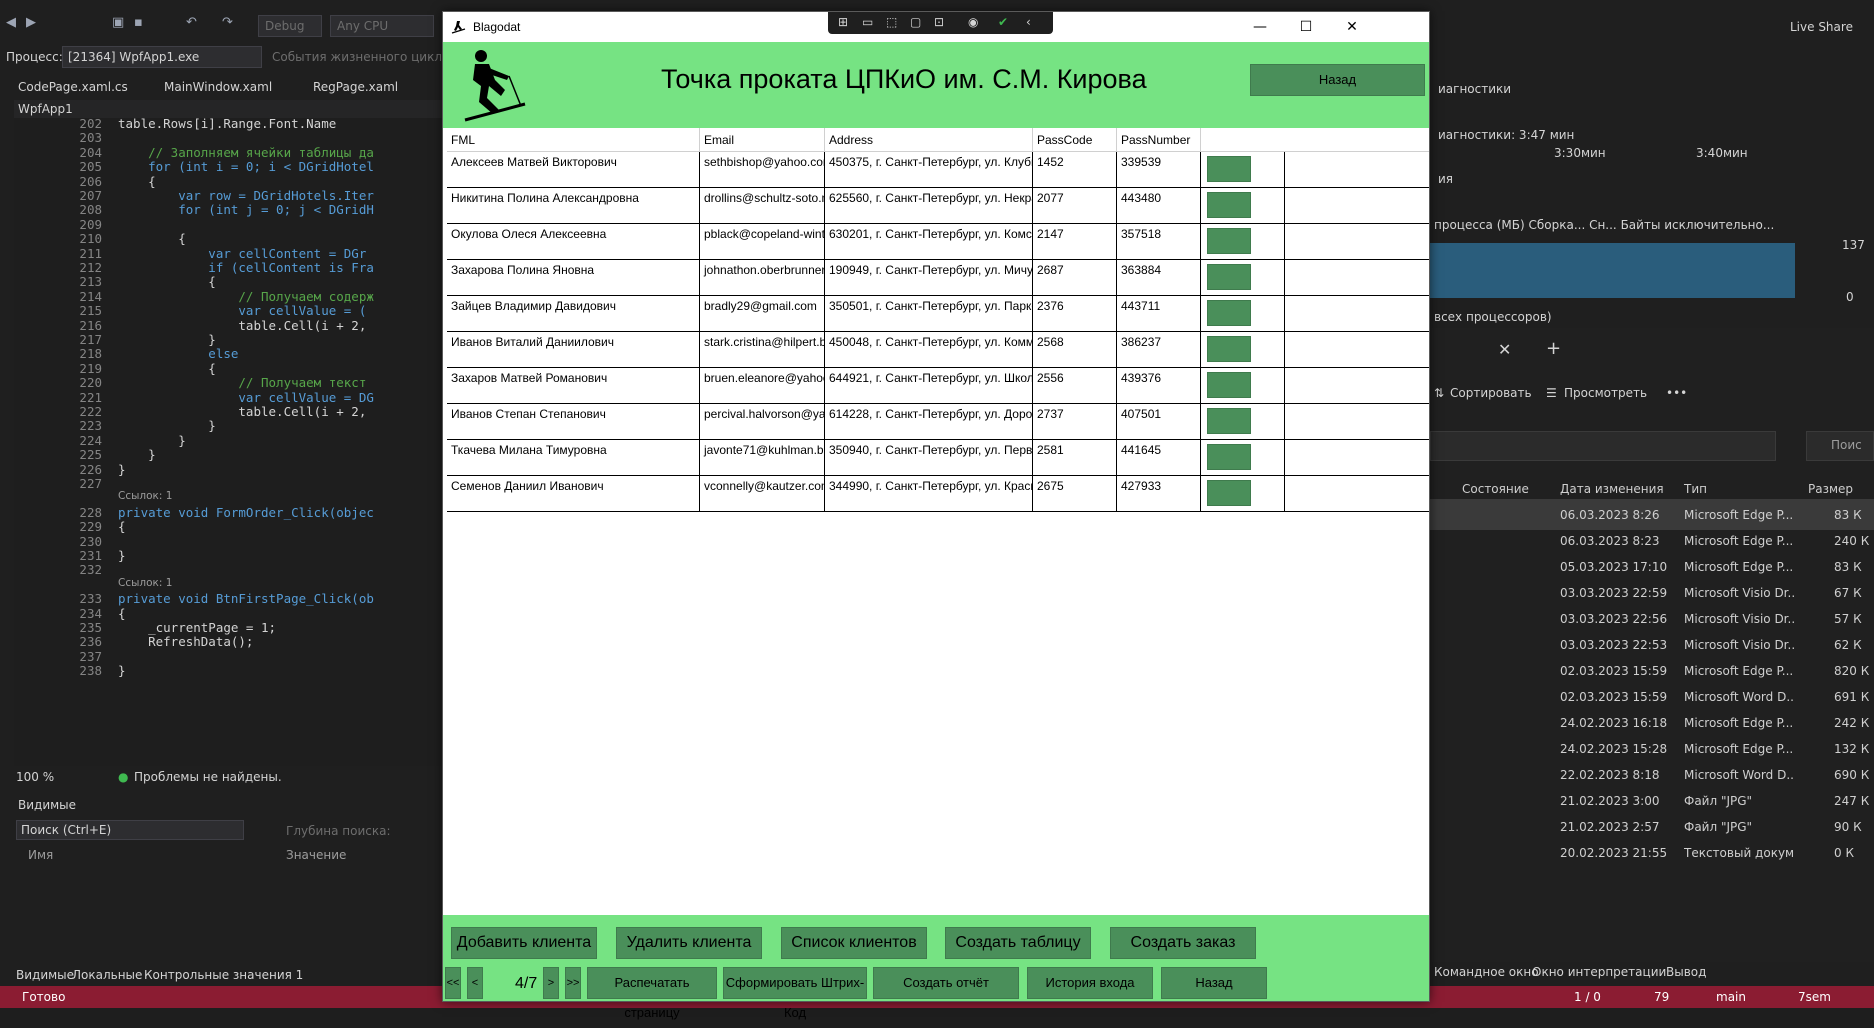 The width and height of the screenshot is (1874, 1028). Describe the element at coordinates (227, 22) in the screenshot. I see `redo-icon: ↷` at that location.